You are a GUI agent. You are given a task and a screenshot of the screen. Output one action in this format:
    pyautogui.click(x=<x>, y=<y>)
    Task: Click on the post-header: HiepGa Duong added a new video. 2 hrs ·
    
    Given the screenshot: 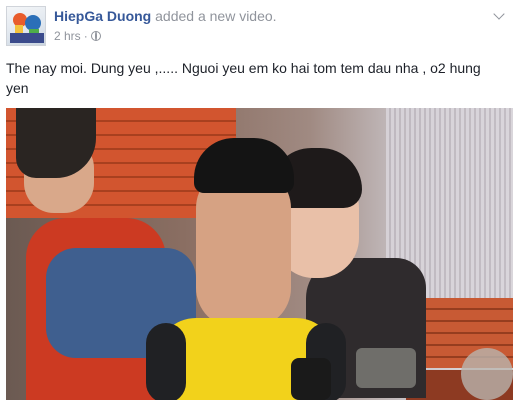 What is the action you would take?
    pyautogui.click(x=141, y=26)
    